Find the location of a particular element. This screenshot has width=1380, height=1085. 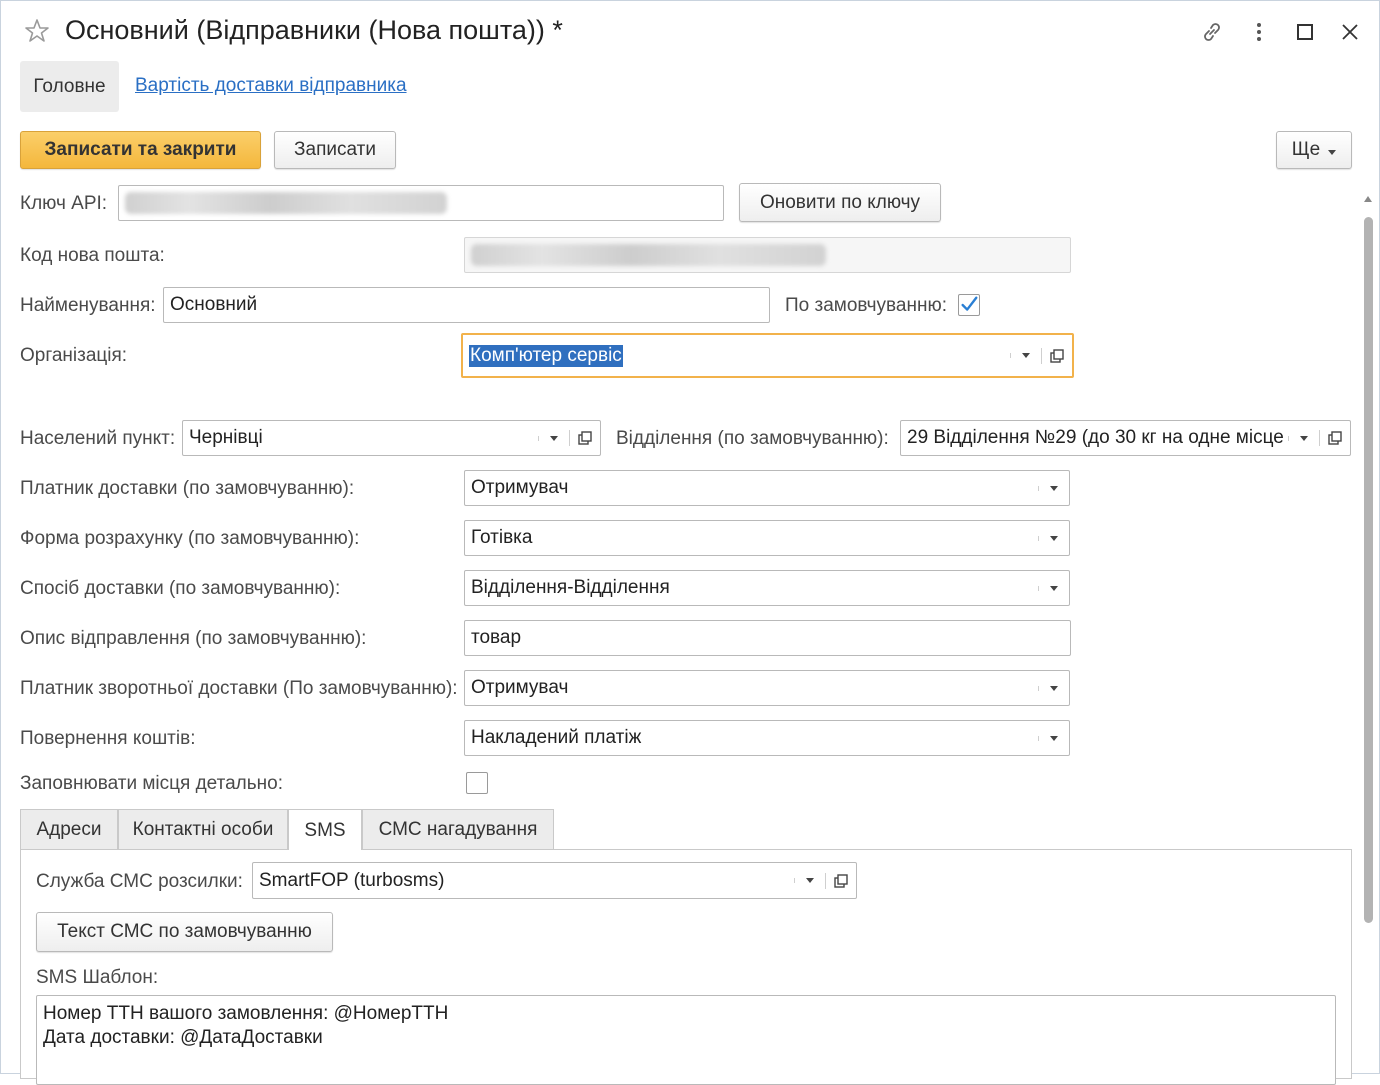

maximize-icon is located at coordinates (1305, 32).